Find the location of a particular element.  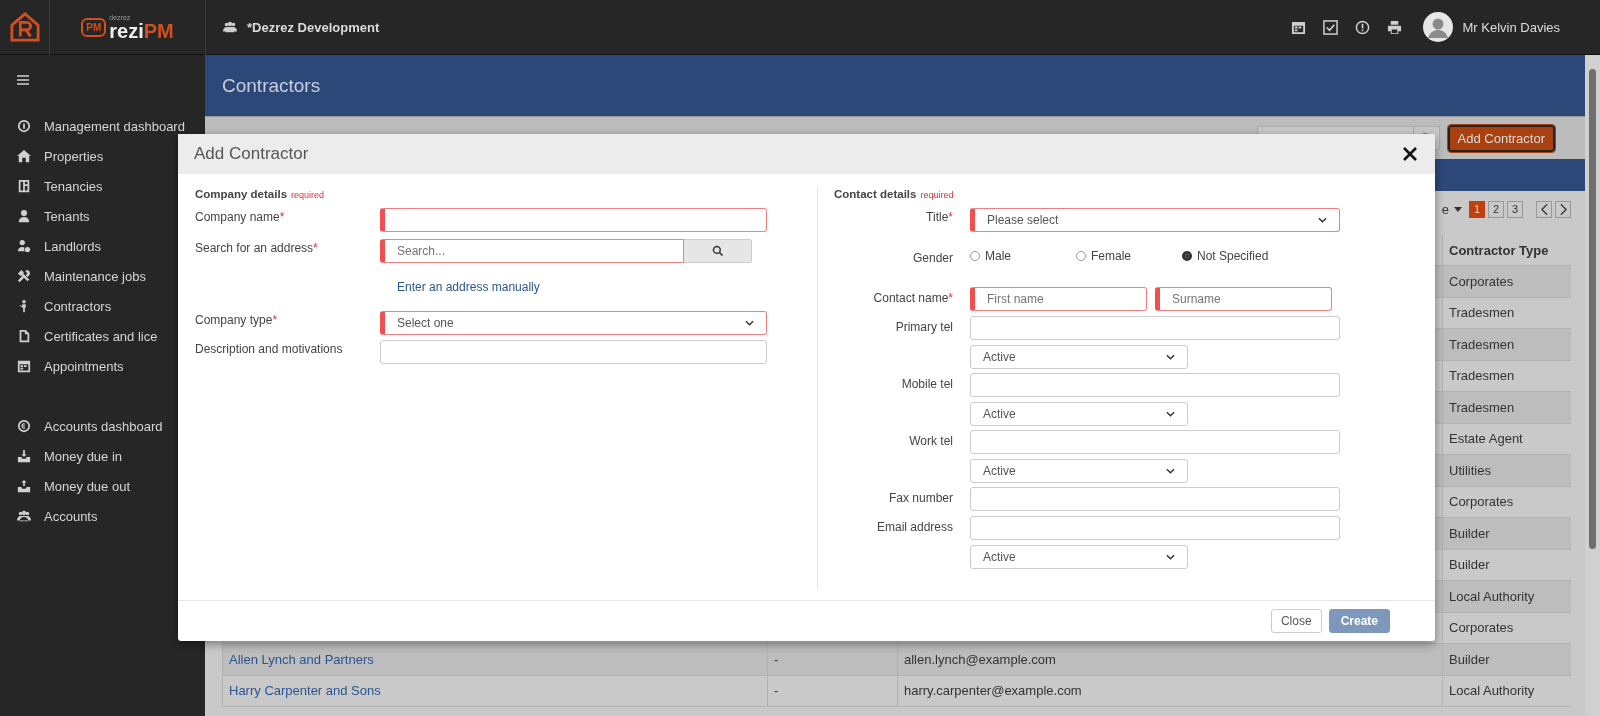

field-label: Email address is located at coordinates (914, 526).